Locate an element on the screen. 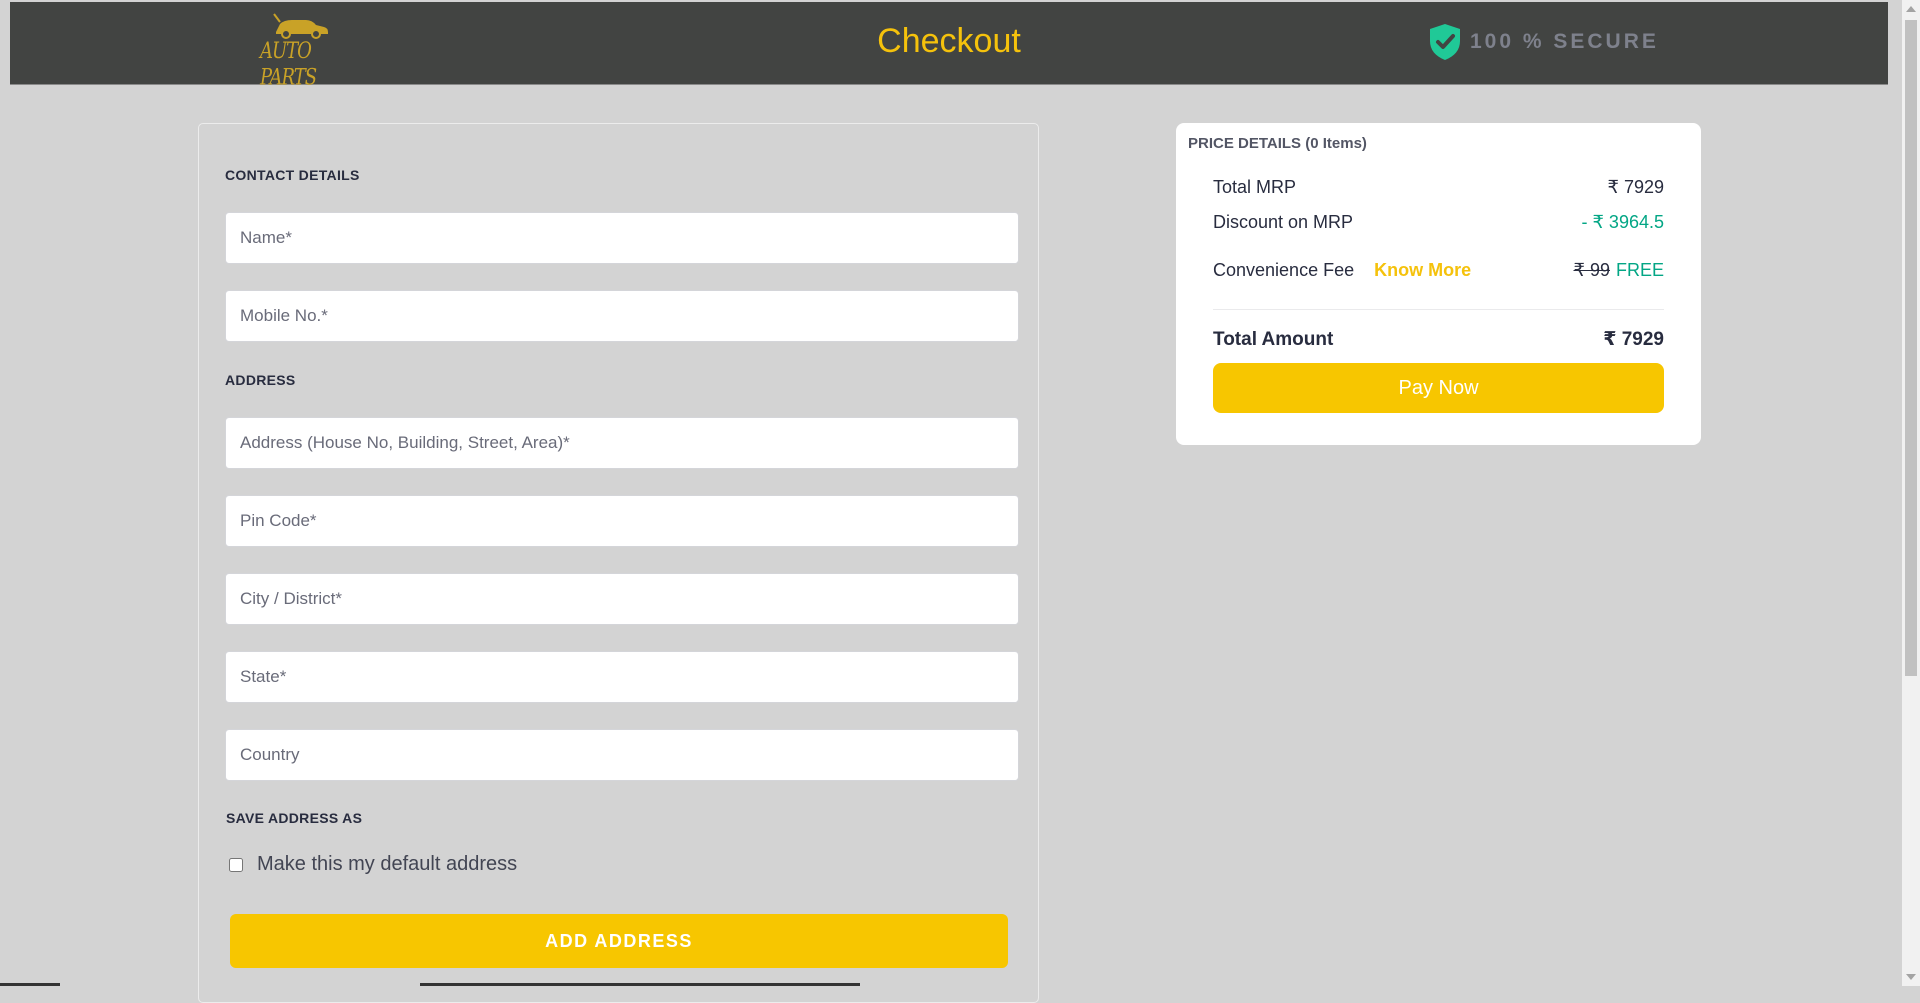  price-details-header: PRICE DETAILS (0 Items) is located at coordinates (1277, 143).